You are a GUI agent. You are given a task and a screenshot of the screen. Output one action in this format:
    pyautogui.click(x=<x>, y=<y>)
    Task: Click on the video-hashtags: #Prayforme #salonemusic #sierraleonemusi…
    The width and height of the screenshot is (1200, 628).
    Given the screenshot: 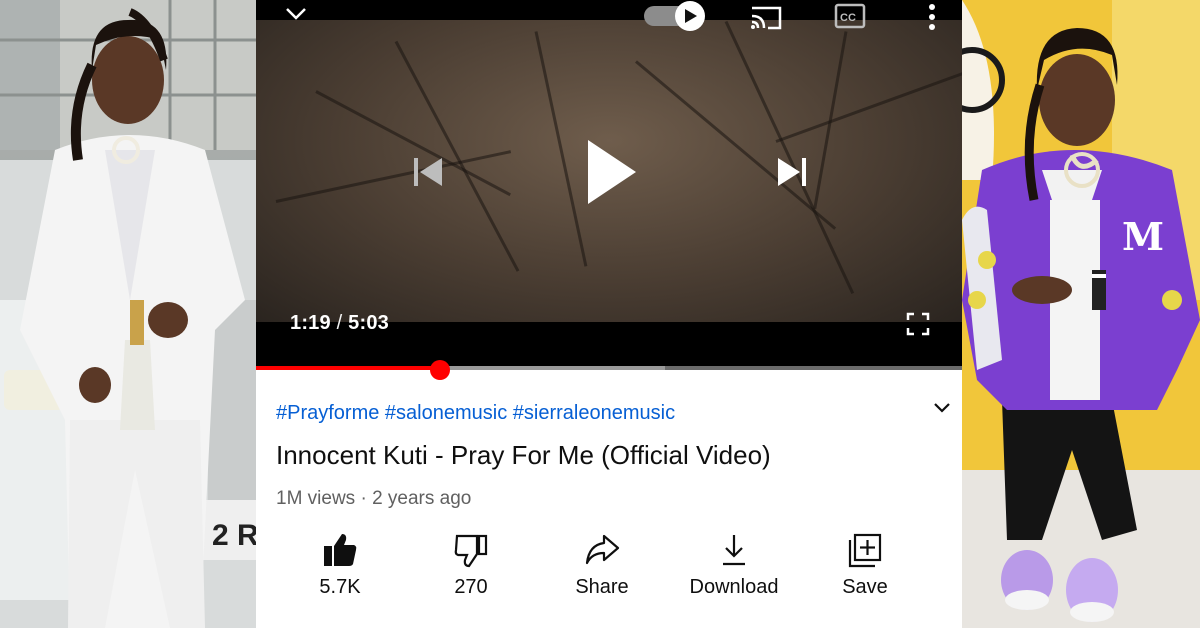 What is the action you would take?
    pyautogui.click(x=475, y=413)
    